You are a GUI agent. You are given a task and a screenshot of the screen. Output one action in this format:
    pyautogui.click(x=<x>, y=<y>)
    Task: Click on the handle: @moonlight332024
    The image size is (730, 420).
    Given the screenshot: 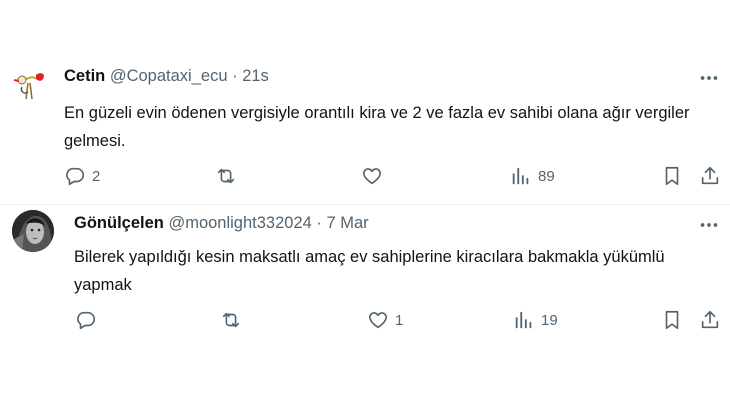 What is the action you would take?
    pyautogui.click(x=239, y=223)
    